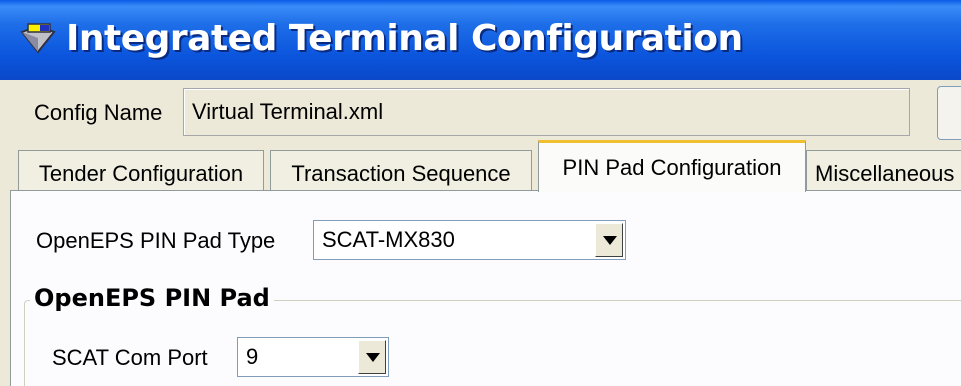 The image size is (961, 386). I want to click on tab-tender-configuration: Tender Configuration, so click(141, 170).